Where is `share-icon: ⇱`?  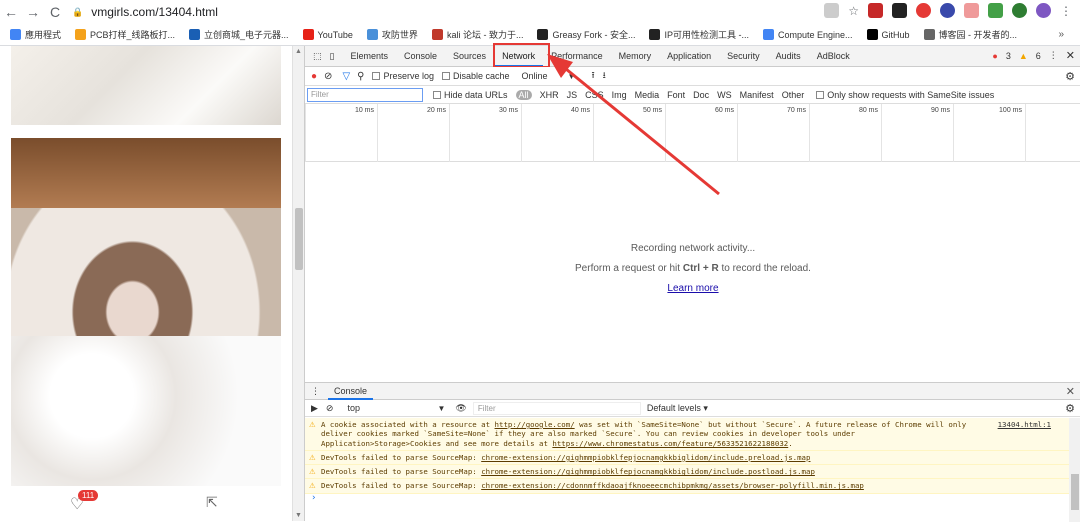
share-icon: ⇱ is located at coordinates (212, 502).